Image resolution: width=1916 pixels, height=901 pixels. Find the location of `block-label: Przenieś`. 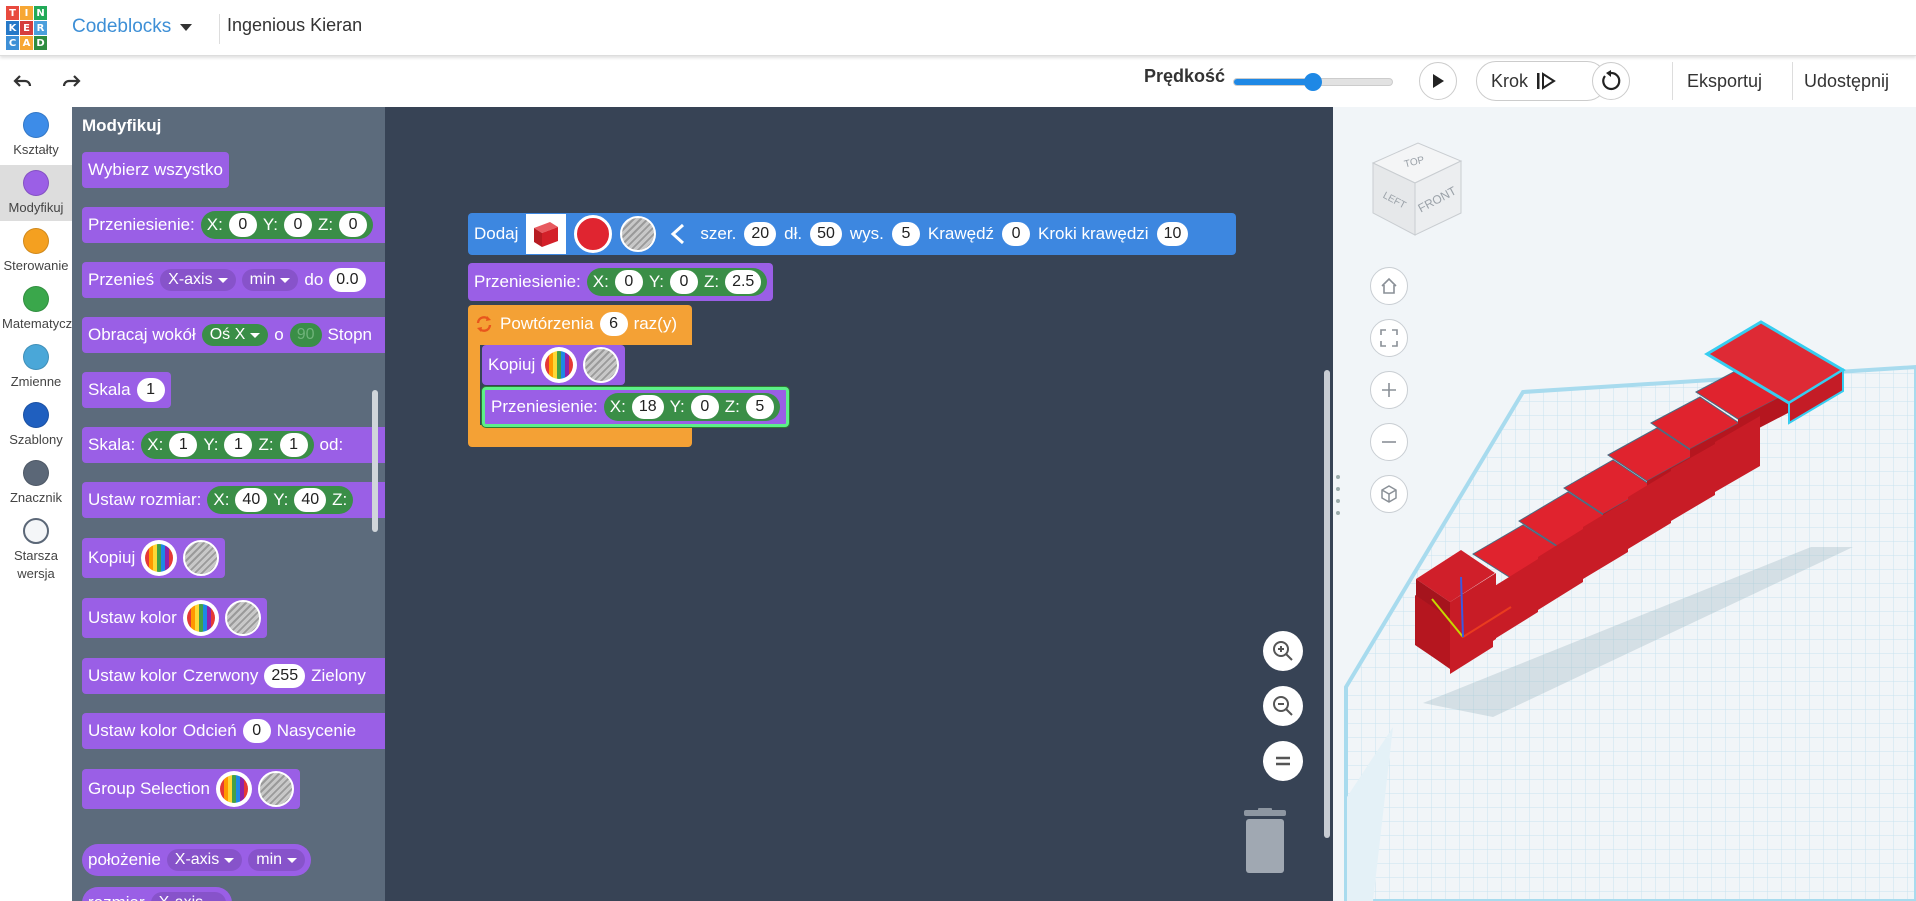

block-label: Przenieś is located at coordinates (121, 279).